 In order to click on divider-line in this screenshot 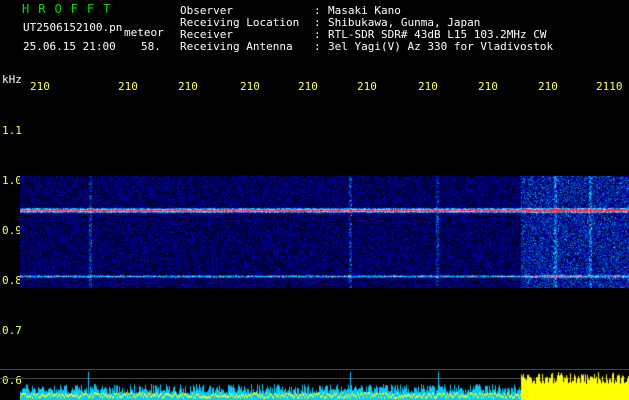, I will do `click(314, 369)`.